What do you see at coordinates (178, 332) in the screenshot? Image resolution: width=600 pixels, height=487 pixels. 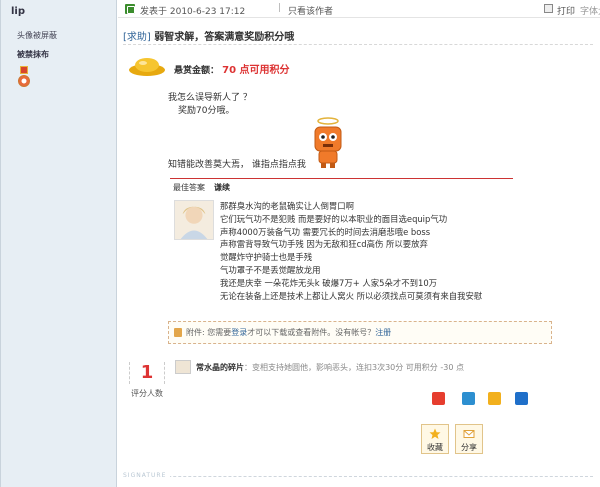 I see `attachment-icon` at bounding box center [178, 332].